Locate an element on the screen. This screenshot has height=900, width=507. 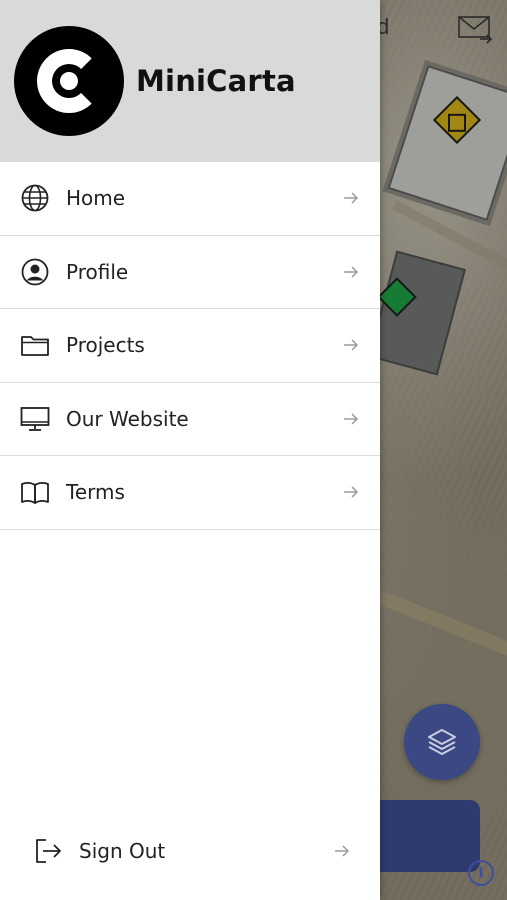
book-icon is located at coordinates (35, 492).